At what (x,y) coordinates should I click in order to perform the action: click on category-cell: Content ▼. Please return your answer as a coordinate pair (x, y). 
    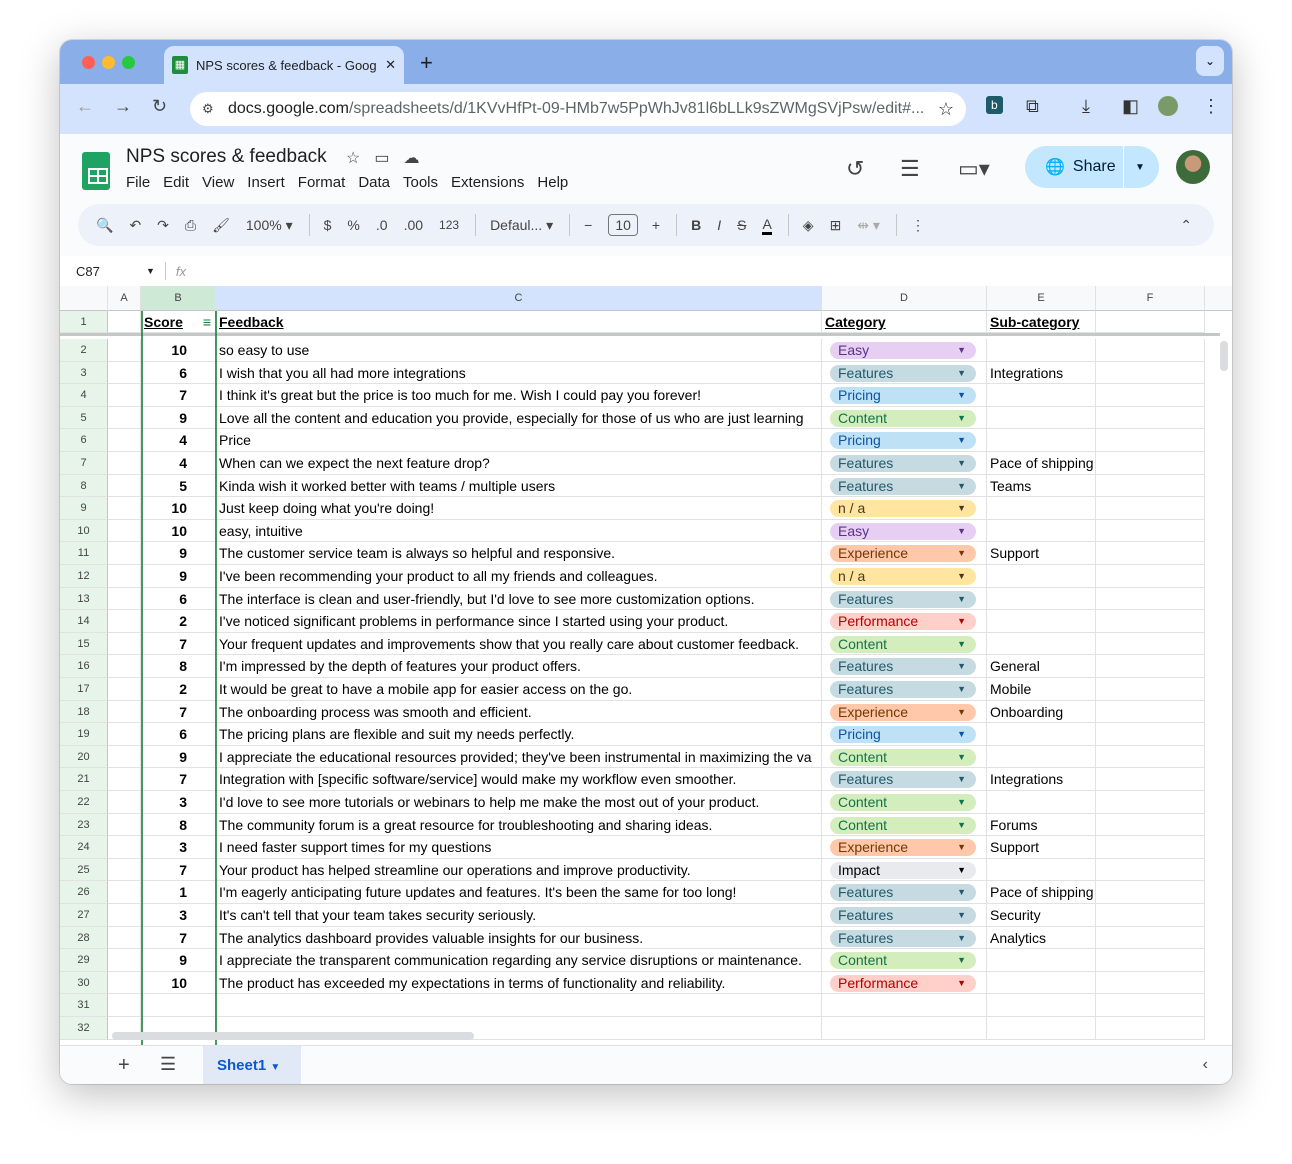
    Looking at the image, I should click on (904, 418).